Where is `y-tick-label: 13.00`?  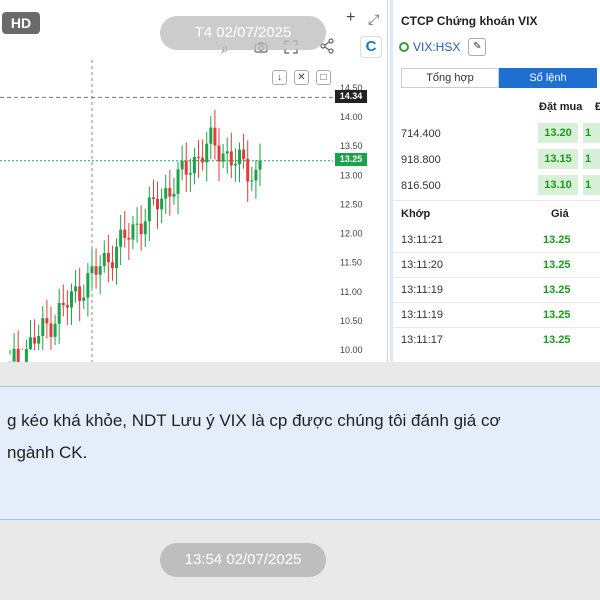 y-tick-label: 13.00 is located at coordinates (351, 175).